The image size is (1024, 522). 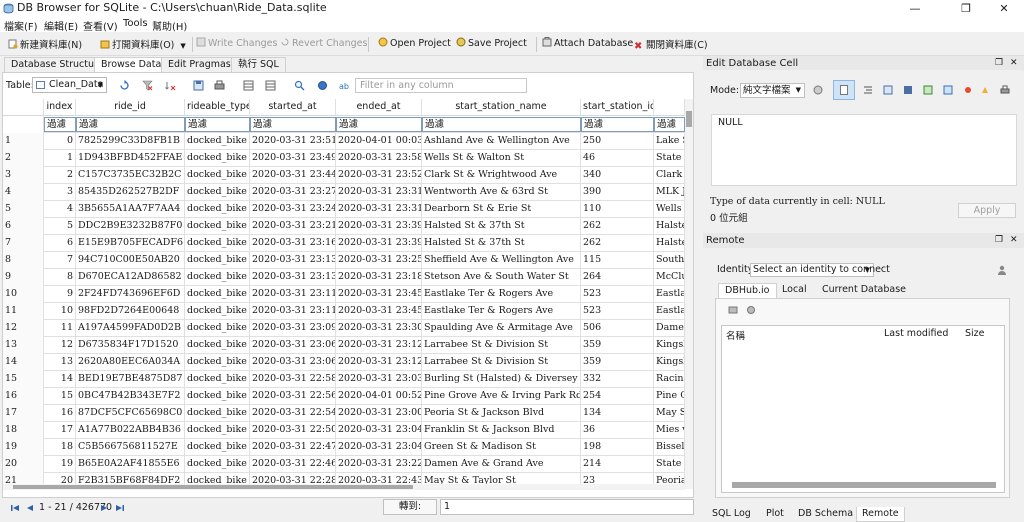 What do you see at coordinates (379, 413) in the screenshot?
I see `table-cell: 2020-03-31 23:00:00` at bounding box center [379, 413].